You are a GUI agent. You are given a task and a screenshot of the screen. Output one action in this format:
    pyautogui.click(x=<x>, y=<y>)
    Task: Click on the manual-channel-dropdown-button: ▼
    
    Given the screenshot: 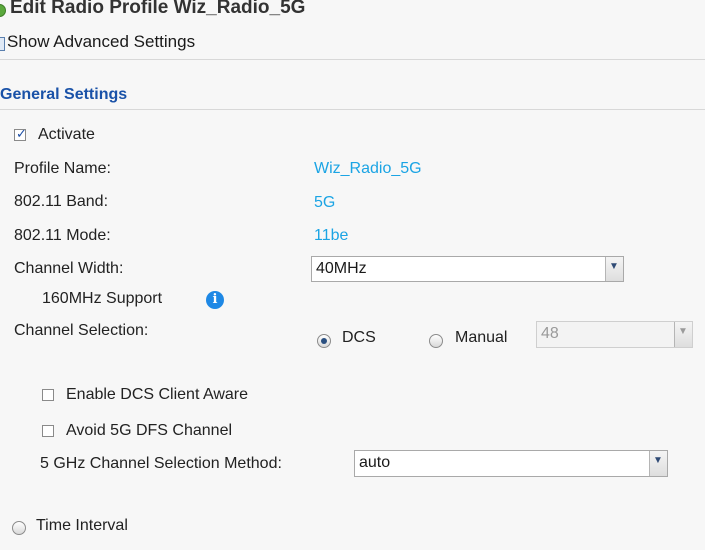 What is the action you would take?
    pyautogui.click(x=683, y=334)
    